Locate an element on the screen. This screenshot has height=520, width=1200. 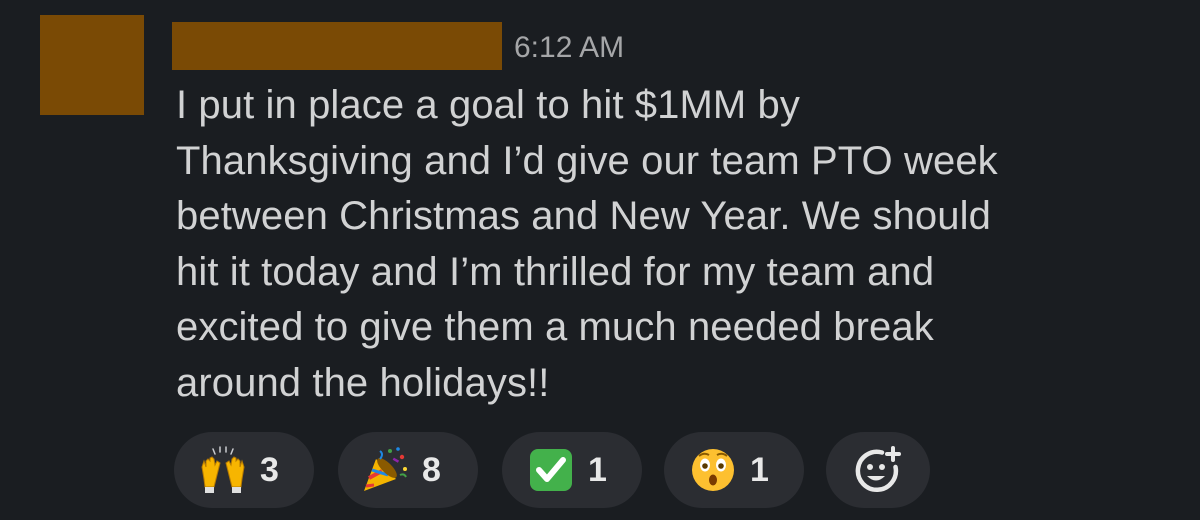
reaction-hushed-face: 1 is located at coordinates (734, 470).